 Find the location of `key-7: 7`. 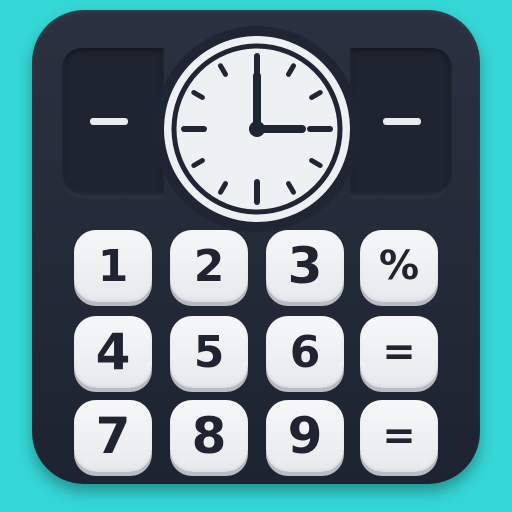

key-7: 7 is located at coordinates (113, 436).